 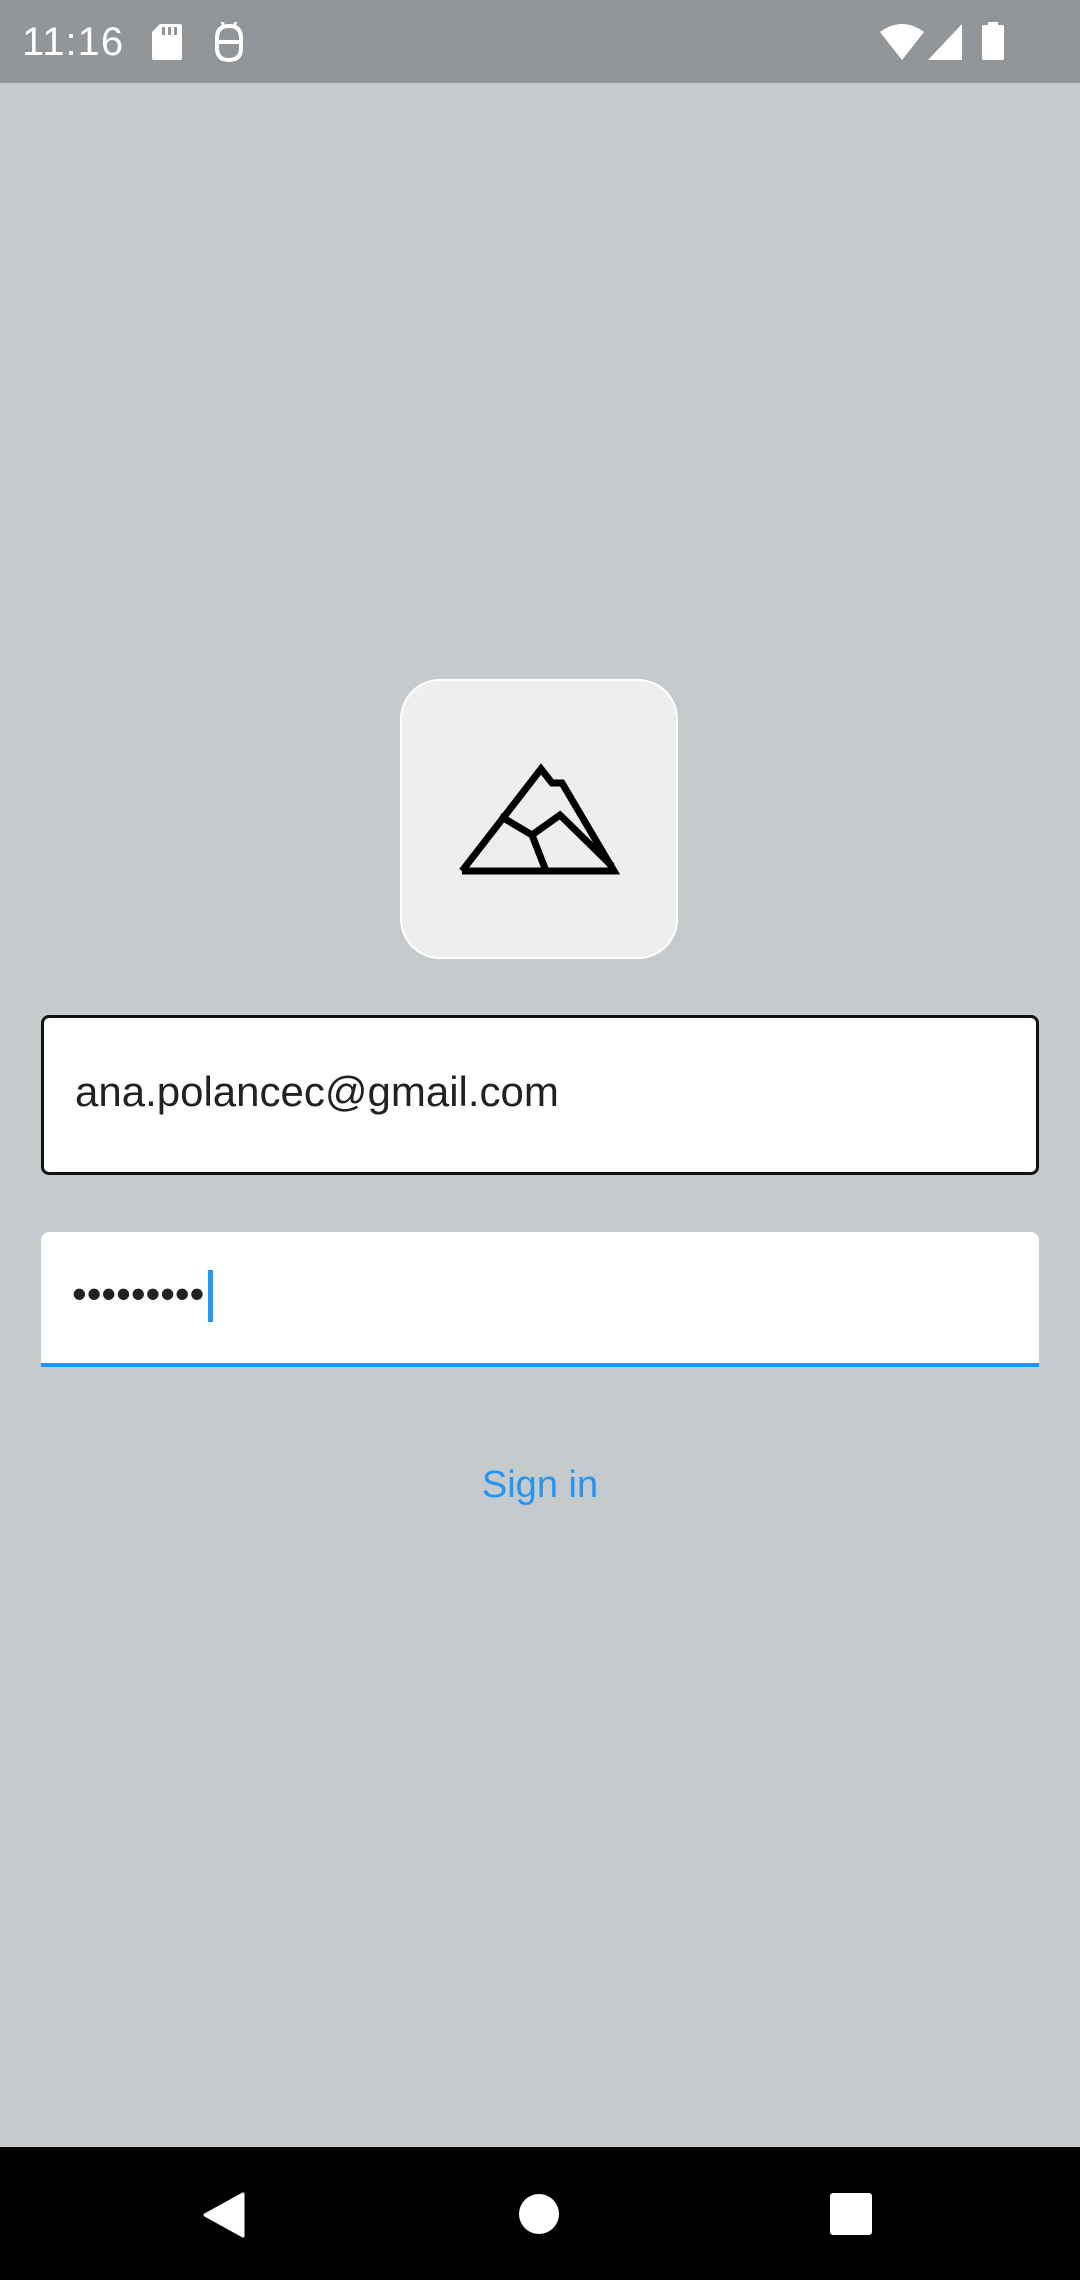 What do you see at coordinates (540, 1485) in the screenshot?
I see `sign-in-button: Sign in` at bounding box center [540, 1485].